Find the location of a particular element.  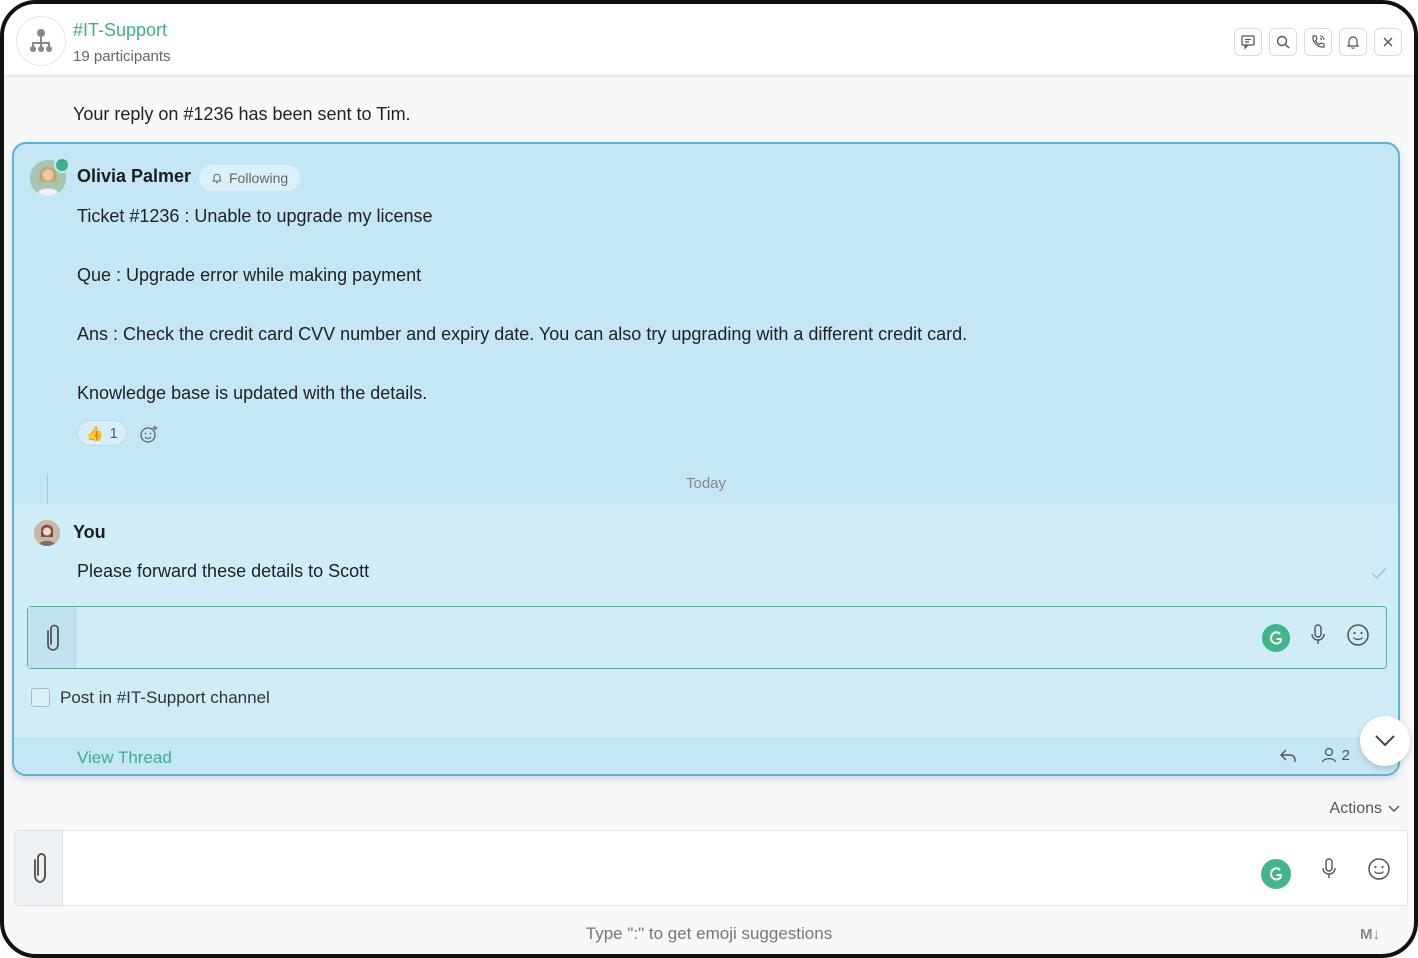

reply-author: You is located at coordinates (89, 532).